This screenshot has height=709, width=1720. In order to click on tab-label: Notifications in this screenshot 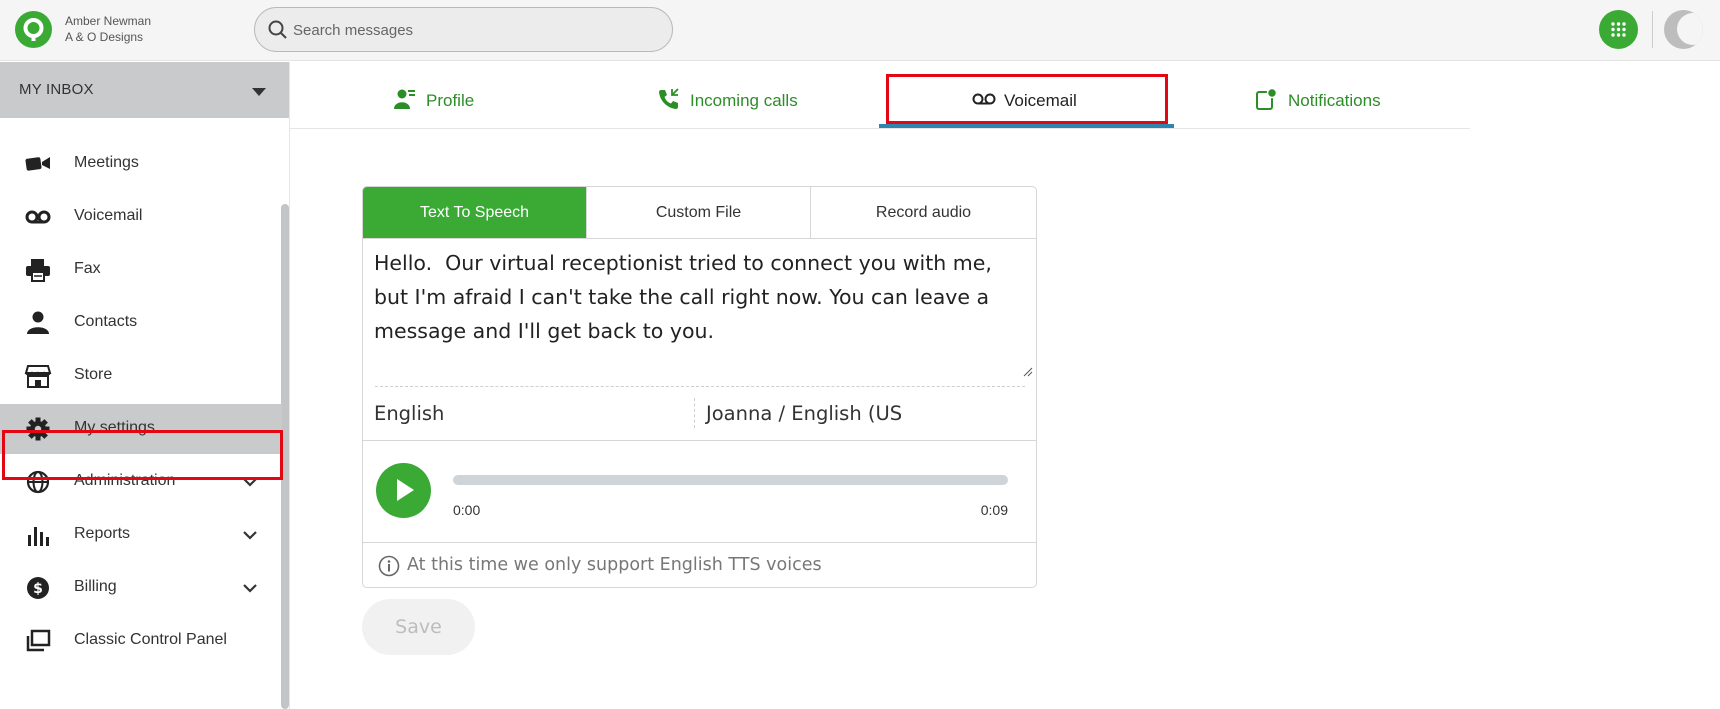, I will do `click(1334, 100)`.